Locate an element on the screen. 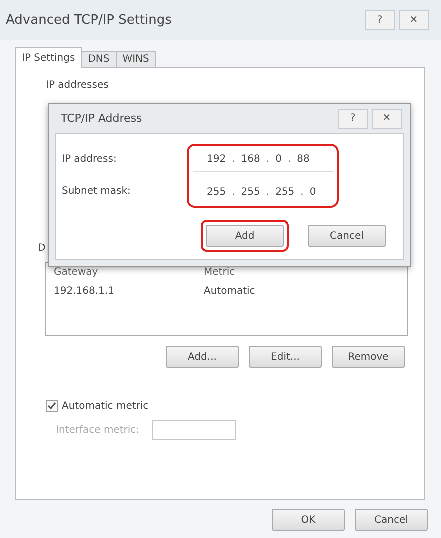 The image size is (441, 538). tab: DNS is located at coordinates (99, 59).